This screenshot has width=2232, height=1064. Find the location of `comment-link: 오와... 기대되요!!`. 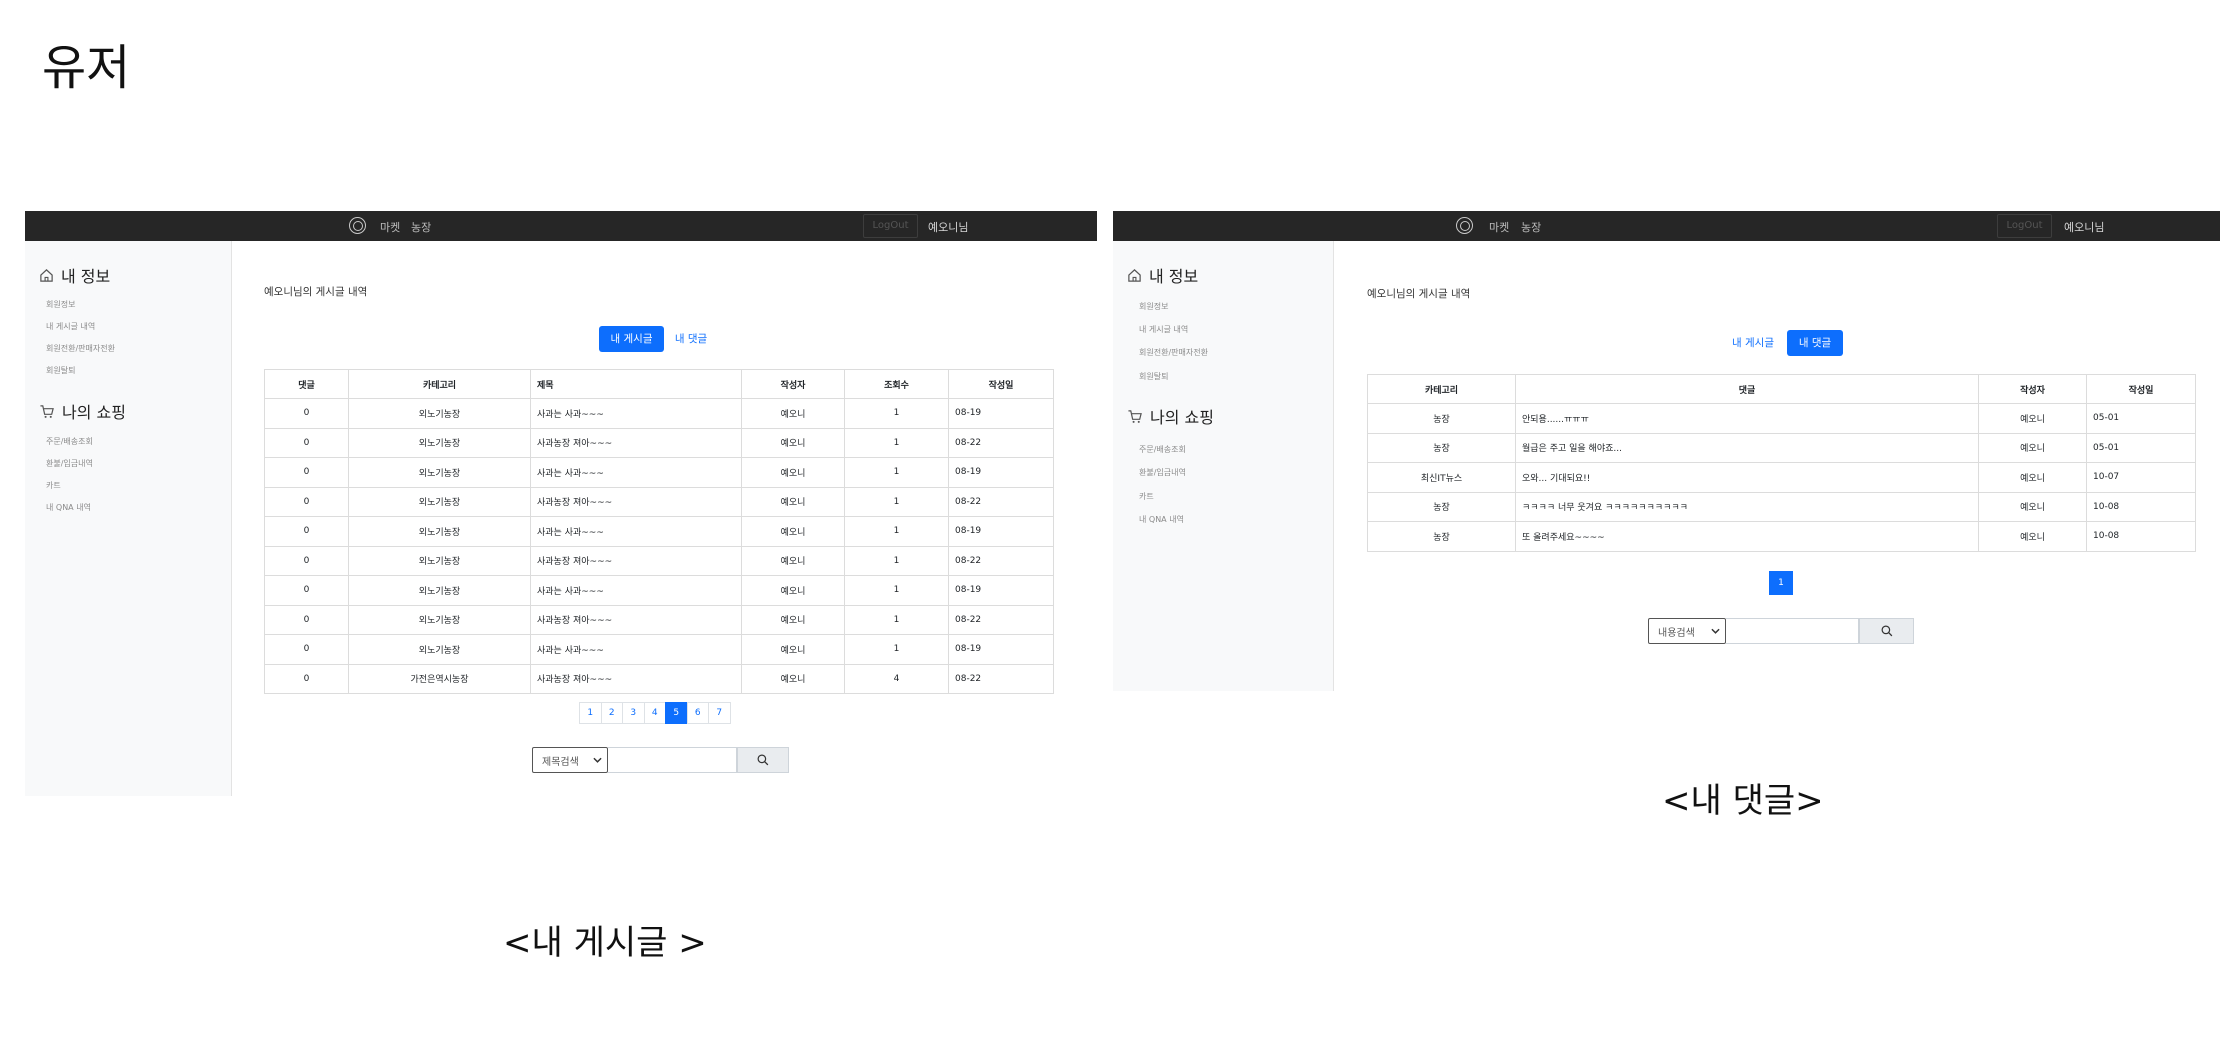

comment-link: 오와... 기대되요!! is located at coordinates (1747, 477).